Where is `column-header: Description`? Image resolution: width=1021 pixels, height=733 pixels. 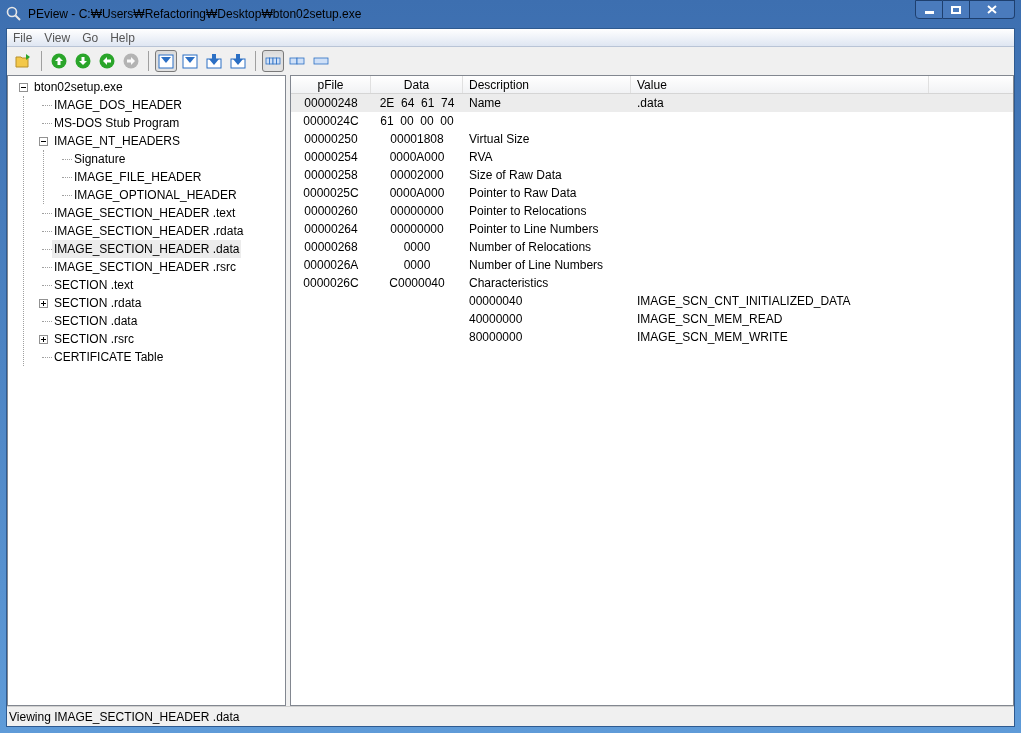 column-header: Description is located at coordinates (547, 84).